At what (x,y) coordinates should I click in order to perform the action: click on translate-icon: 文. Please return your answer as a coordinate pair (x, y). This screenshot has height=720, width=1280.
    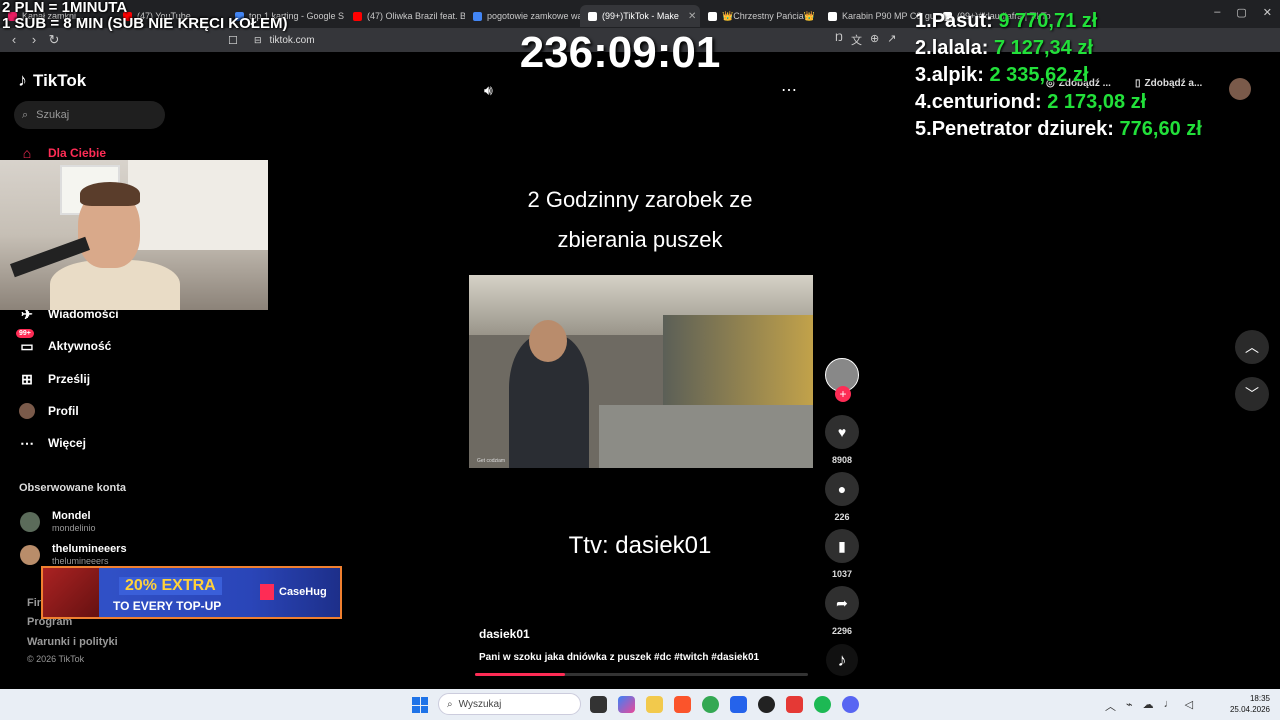
    Looking at the image, I should click on (856, 40).